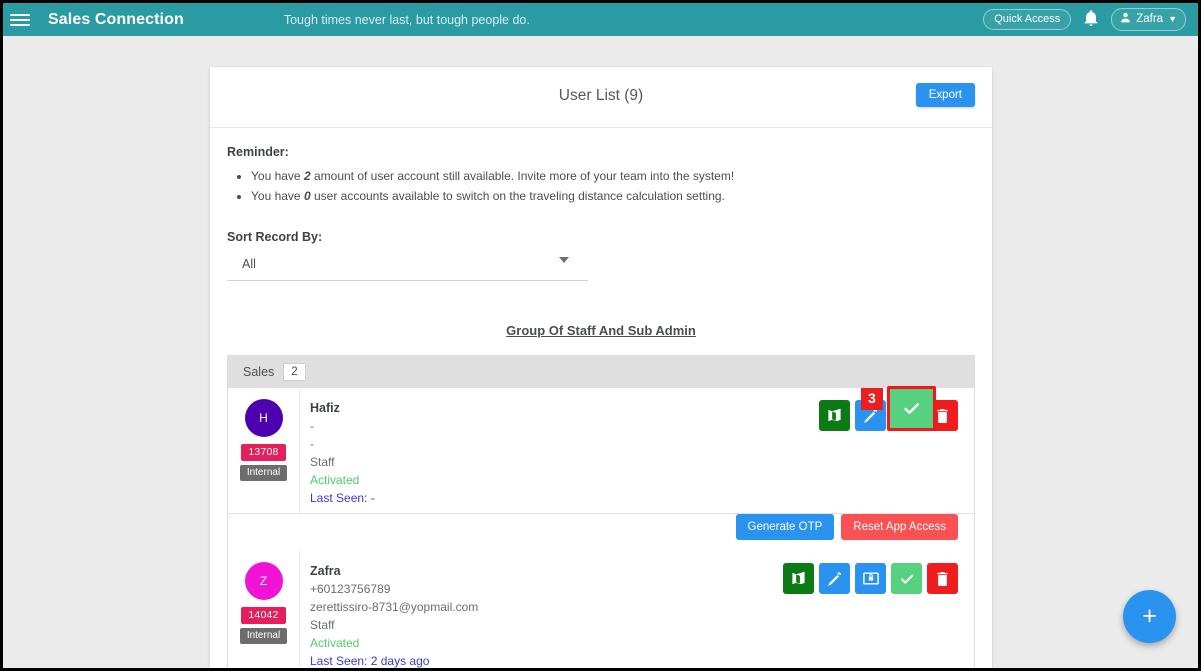 This screenshot has height=671, width=1201. What do you see at coordinates (601, 330) in the screenshot?
I see `group-section-title: Group Of Staff And Sub Admin` at bounding box center [601, 330].